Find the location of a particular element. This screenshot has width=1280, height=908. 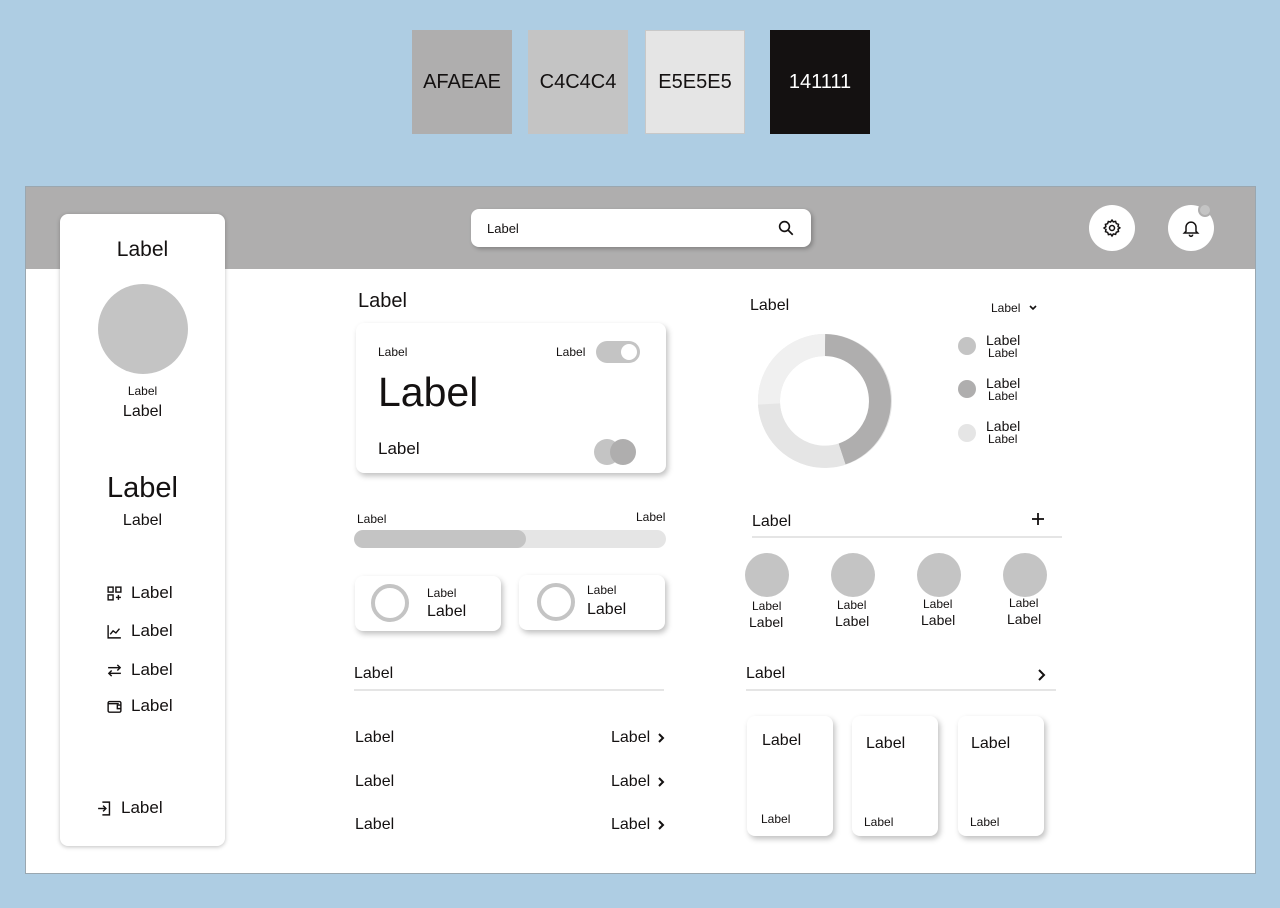

progress-fill is located at coordinates (440, 539).